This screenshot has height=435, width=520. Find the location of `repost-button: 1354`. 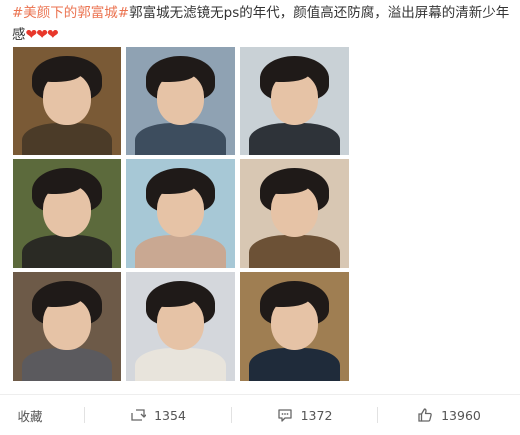

repost-button: 1354 is located at coordinates (158, 415).